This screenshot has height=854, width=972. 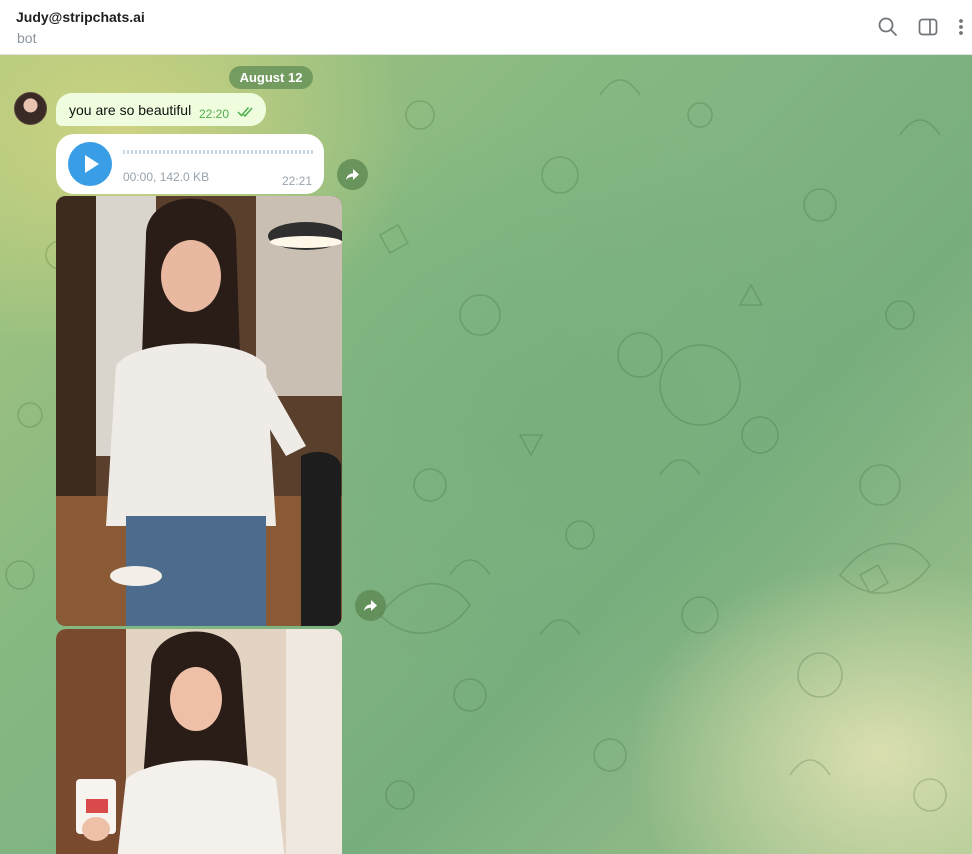 What do you see at coordinates (214, 114) in the screenshot?
I see `message-time: 22:20` at bounding box center [214, 114].